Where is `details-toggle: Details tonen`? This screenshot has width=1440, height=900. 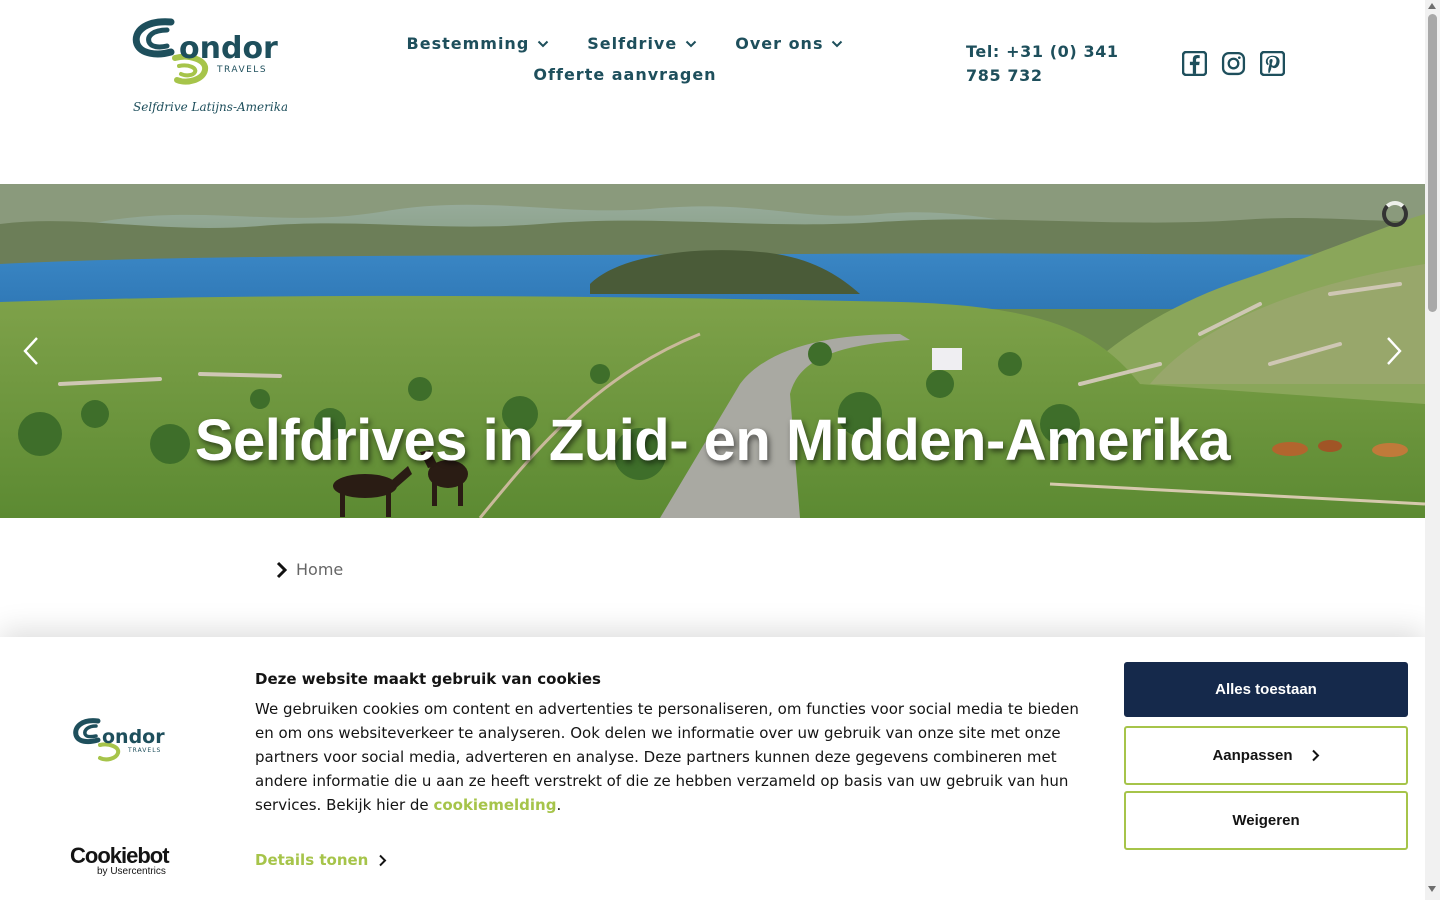
details-toggle: Details tonen is located at coordinates (321, 860).